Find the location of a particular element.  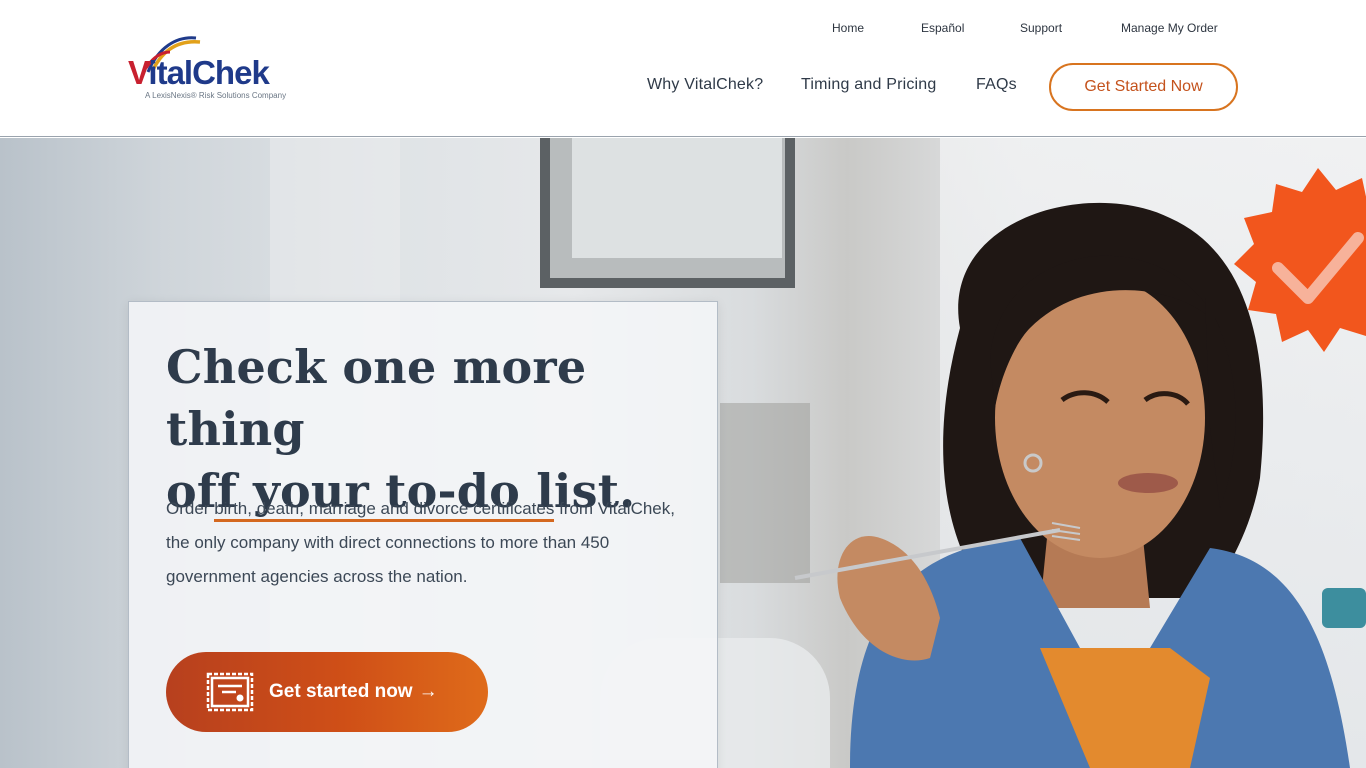

utility-nav: Home Español Support Manage My Order is located at coordinates (683, 29).